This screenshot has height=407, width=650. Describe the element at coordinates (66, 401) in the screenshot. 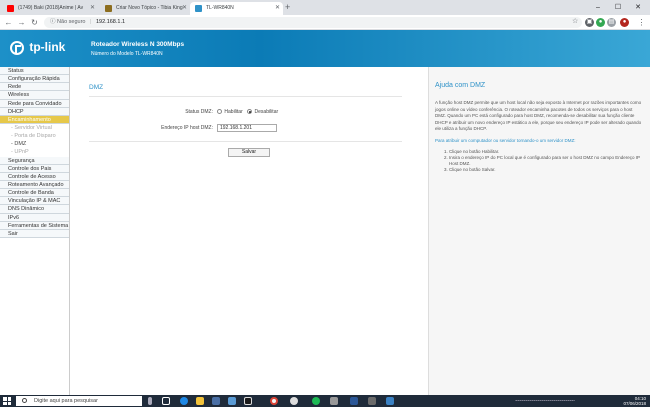

I see `search-placeholder: Digite aqui para pesquisar` at that location.